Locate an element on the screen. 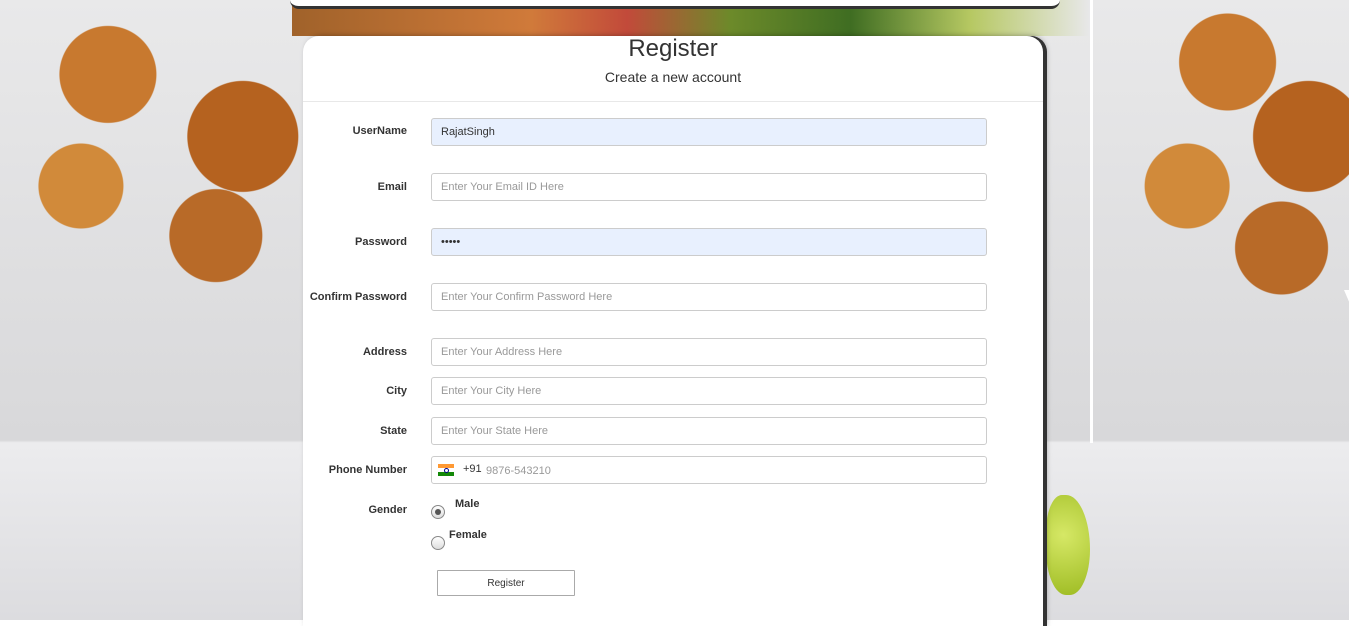  password-input is located at coordinates (709, 242).